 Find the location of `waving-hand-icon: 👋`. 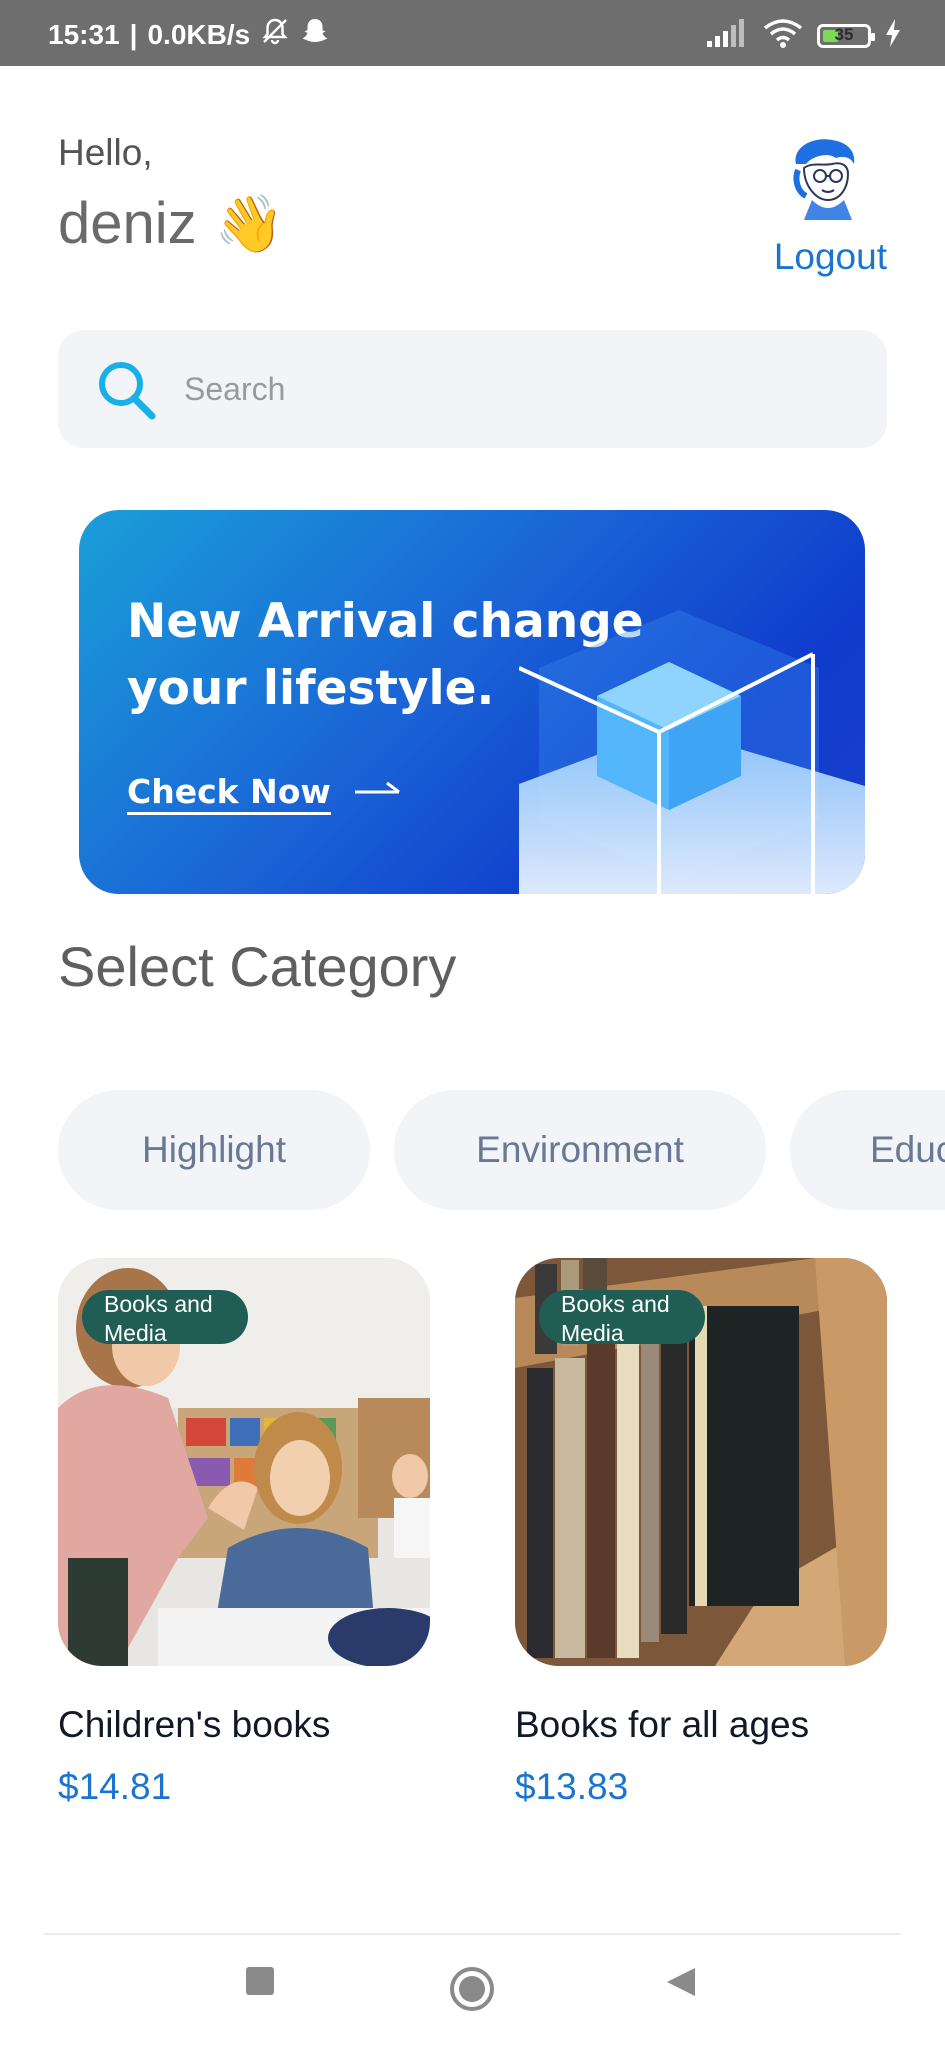

waving-hand-icon: 👋 is located at coordinates (249, 223).